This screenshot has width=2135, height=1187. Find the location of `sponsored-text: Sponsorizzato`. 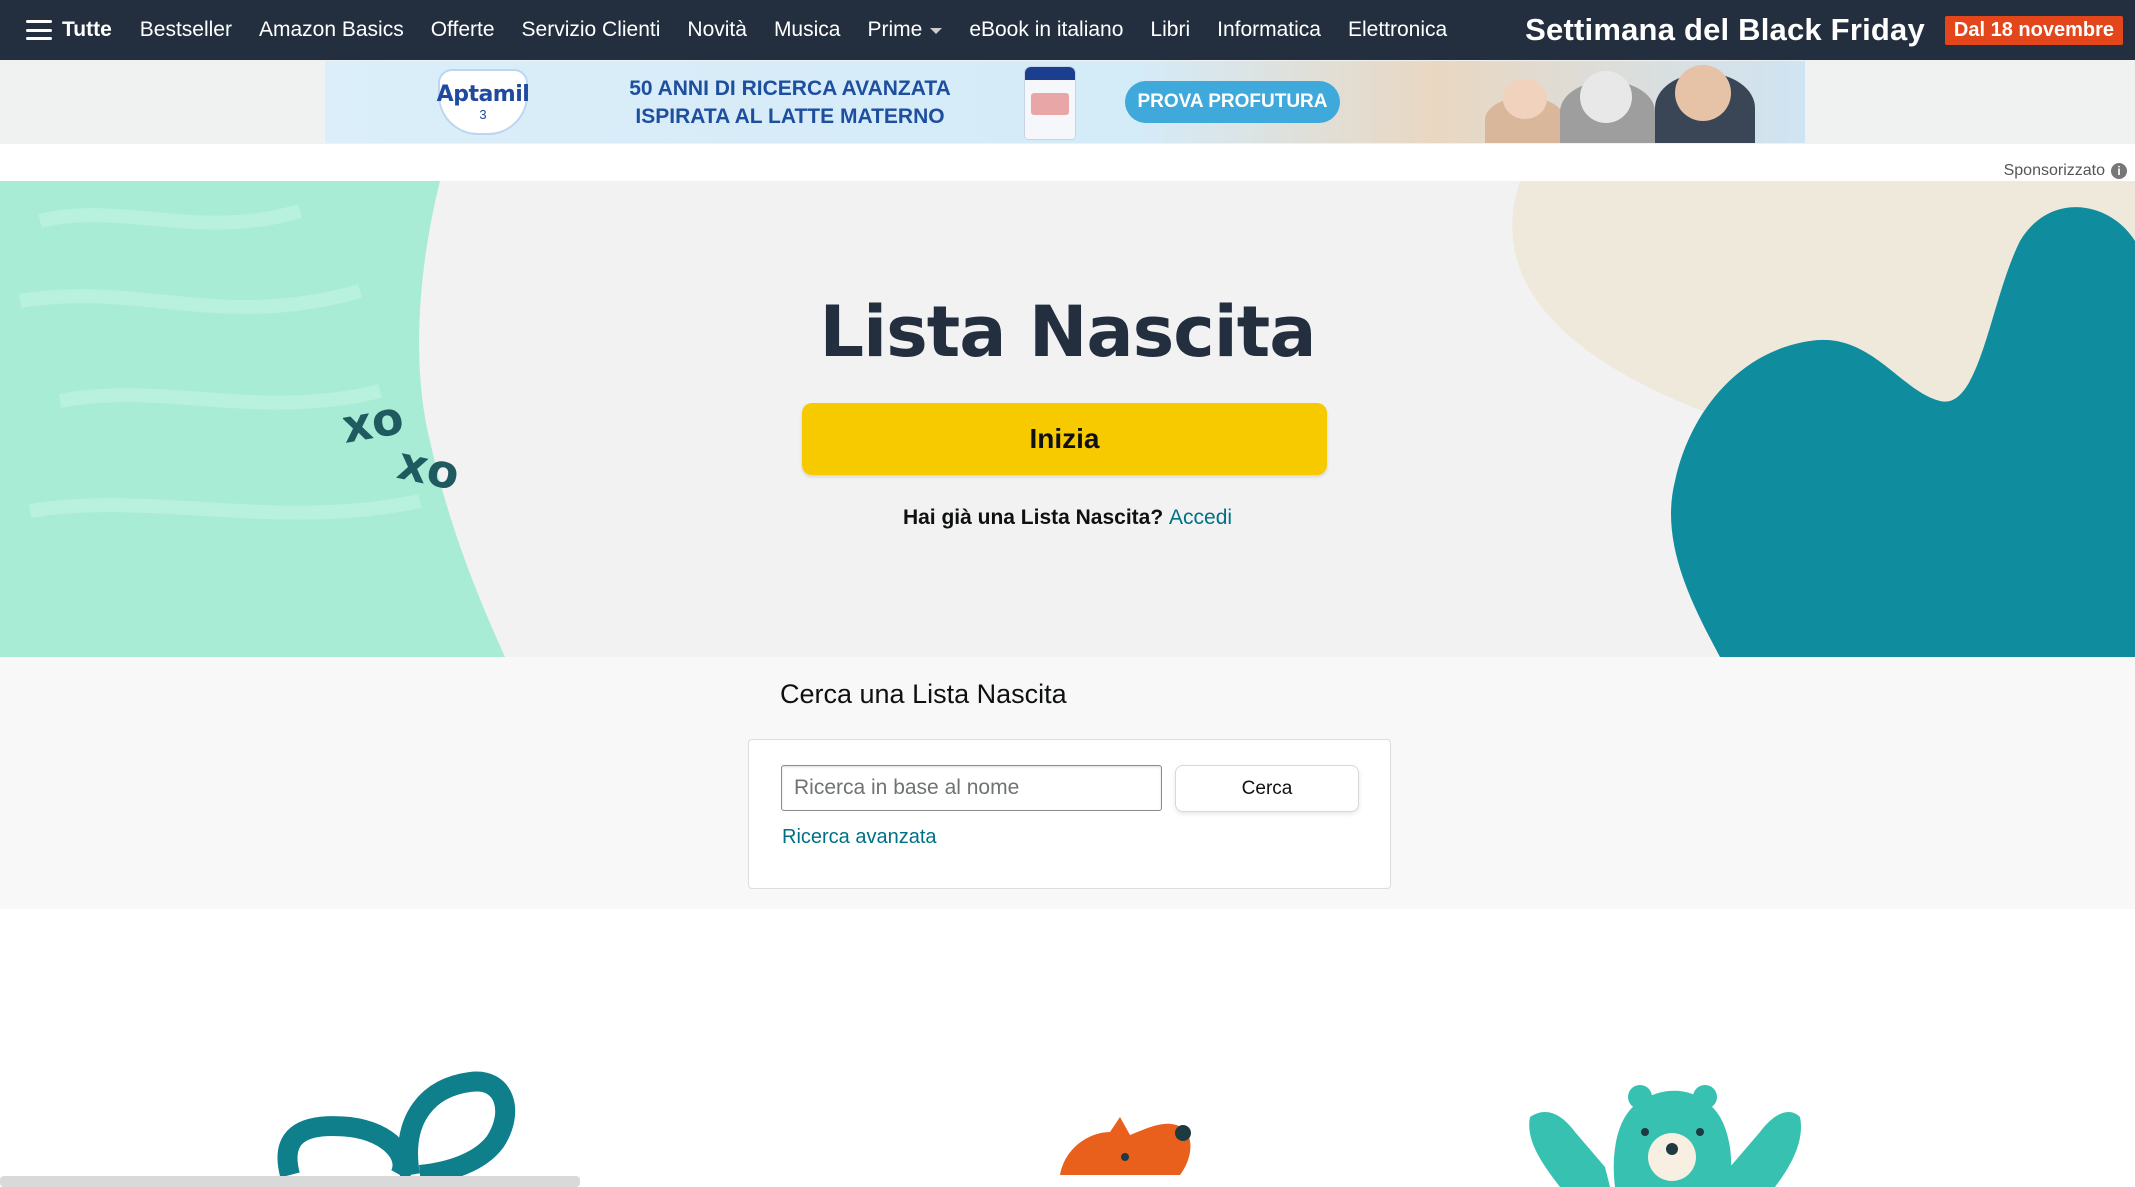

sponsored-text: Sponsorizzato is located at coordinates (2054, 170).